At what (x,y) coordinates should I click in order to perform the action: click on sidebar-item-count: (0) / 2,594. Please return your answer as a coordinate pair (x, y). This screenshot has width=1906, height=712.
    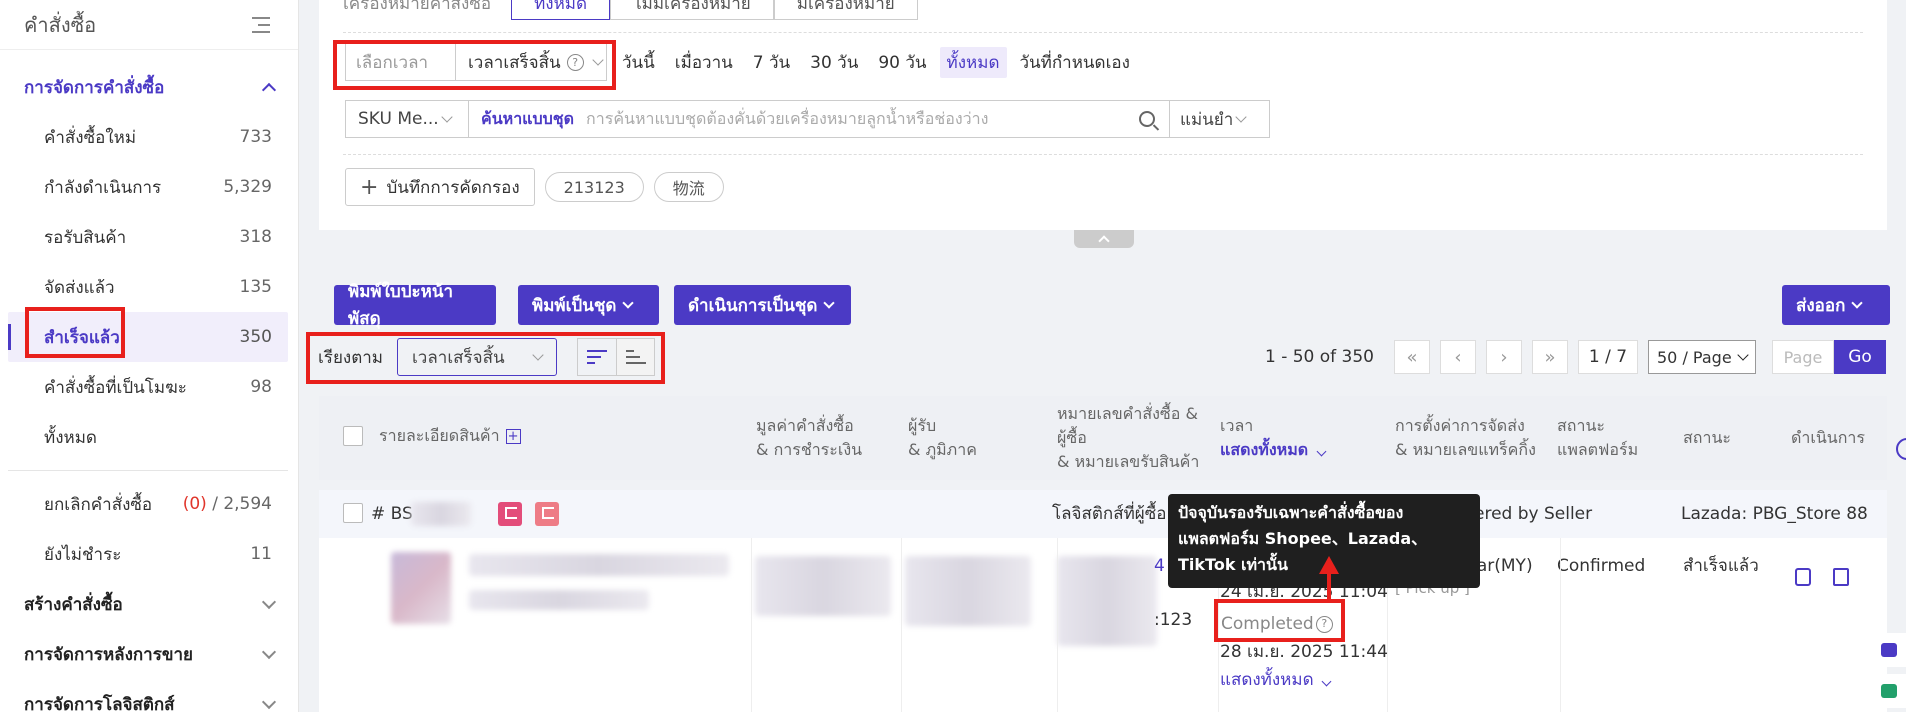
    Looking at the image, I should click on (227, 504).